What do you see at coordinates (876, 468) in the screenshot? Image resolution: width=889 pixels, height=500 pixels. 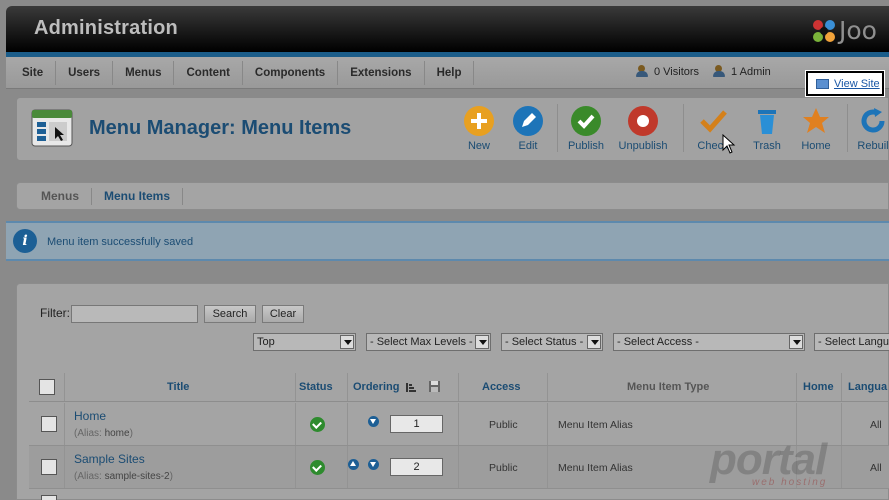 I see `language-value: All` at bounding box center [876, 468].